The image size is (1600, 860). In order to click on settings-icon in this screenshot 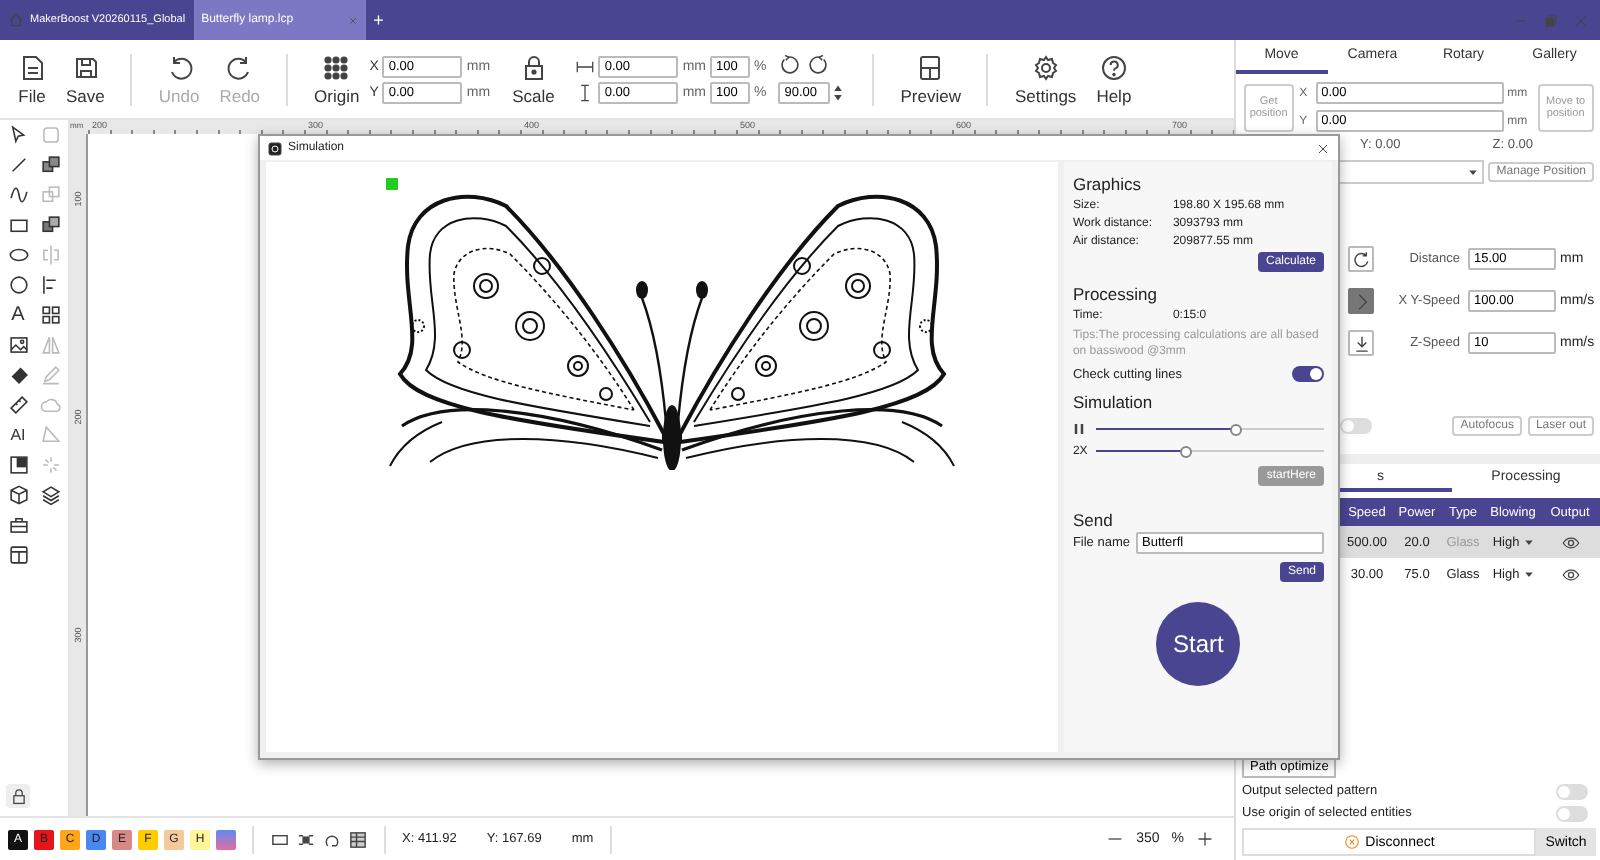, I will do `click(1045, 67)`.